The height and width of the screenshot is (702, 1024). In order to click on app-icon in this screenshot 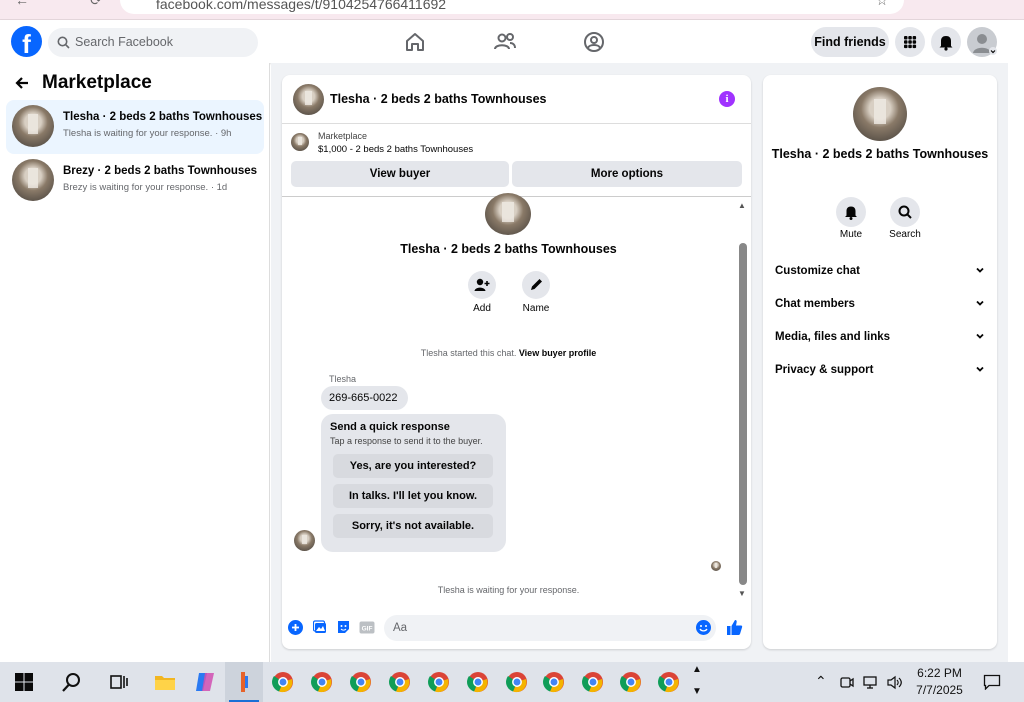, I will do `click(244, 682)`.